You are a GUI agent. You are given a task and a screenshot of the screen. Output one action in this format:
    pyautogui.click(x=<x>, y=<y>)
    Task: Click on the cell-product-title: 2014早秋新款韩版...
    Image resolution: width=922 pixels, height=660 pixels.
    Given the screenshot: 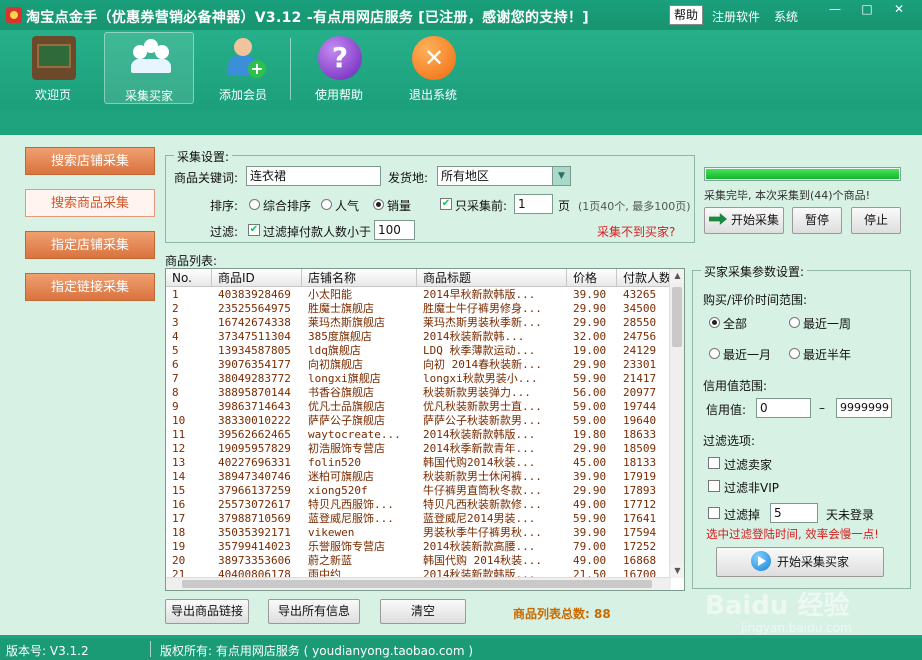 What is the action you would take?
    pyautogui.click(x=479, y=294)
    